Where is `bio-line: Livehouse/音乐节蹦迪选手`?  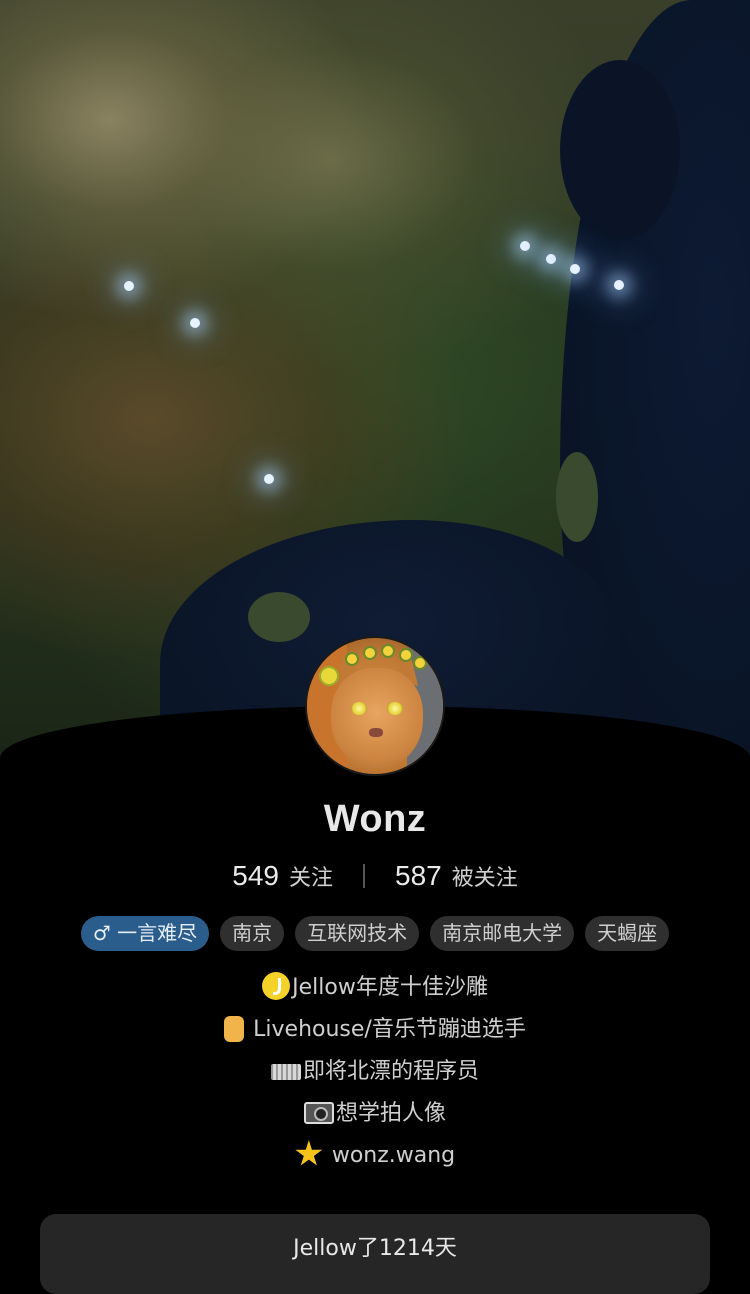
bio-line: Livehouse/音乐节蹦迪选手 is located at coordinates (375, 1033).